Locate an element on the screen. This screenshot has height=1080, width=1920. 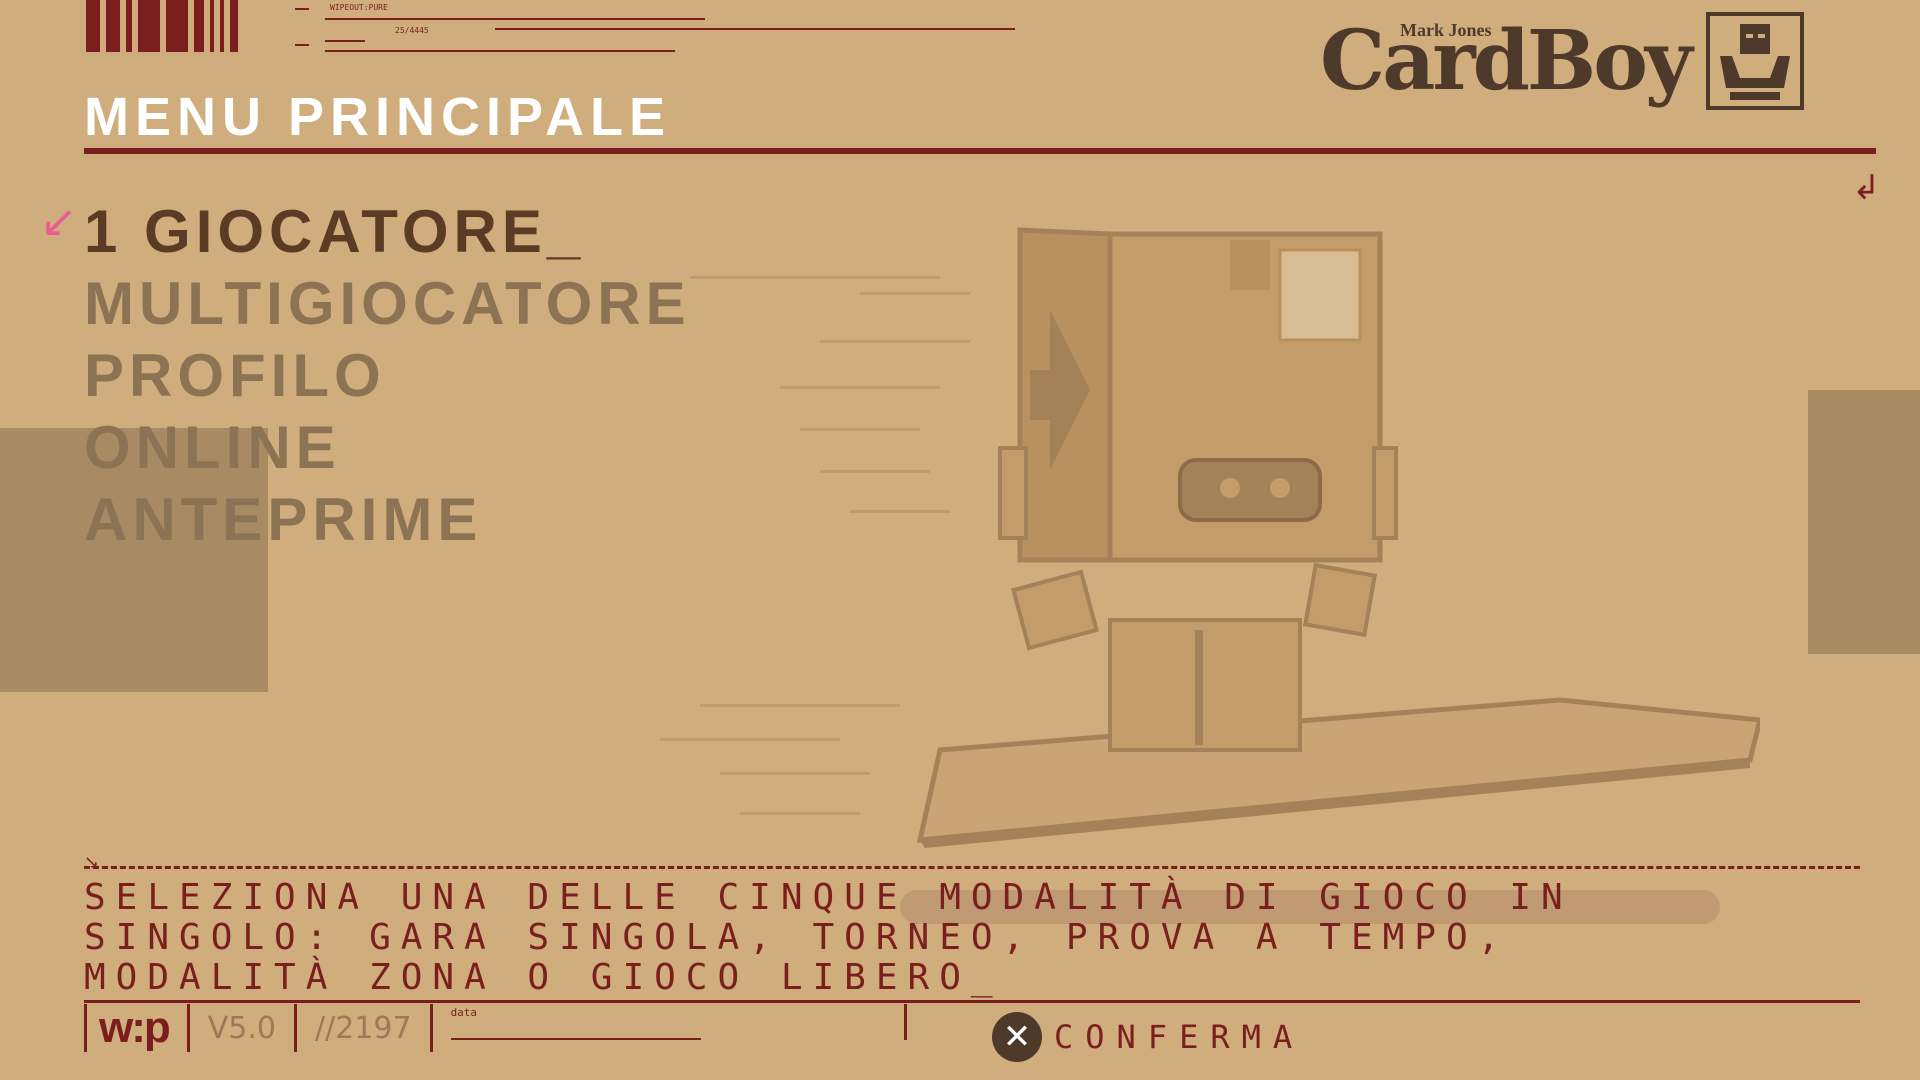
hands-box-icon is located at coordinates (1754, 61).